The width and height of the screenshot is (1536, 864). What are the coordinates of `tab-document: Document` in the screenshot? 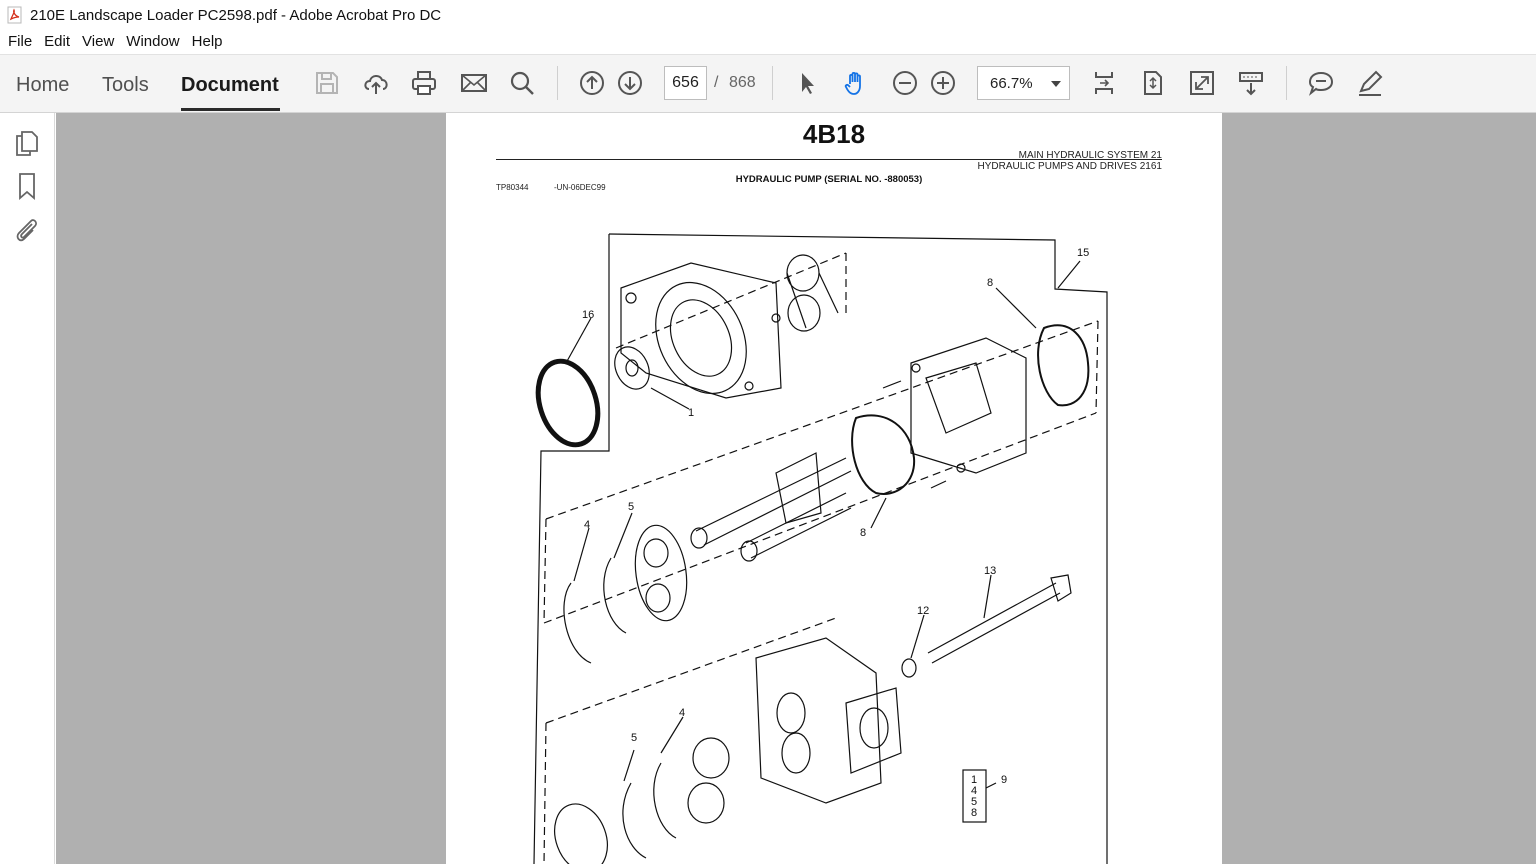 It's located at (230, 85).